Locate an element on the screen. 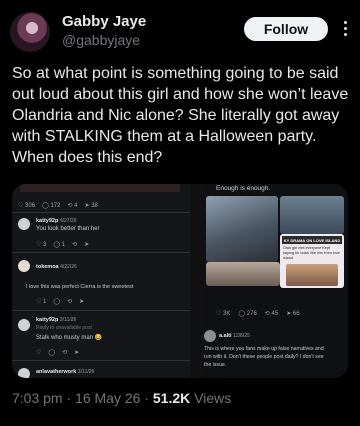  stat-comments: 172 is located at coordinates (55, 206).